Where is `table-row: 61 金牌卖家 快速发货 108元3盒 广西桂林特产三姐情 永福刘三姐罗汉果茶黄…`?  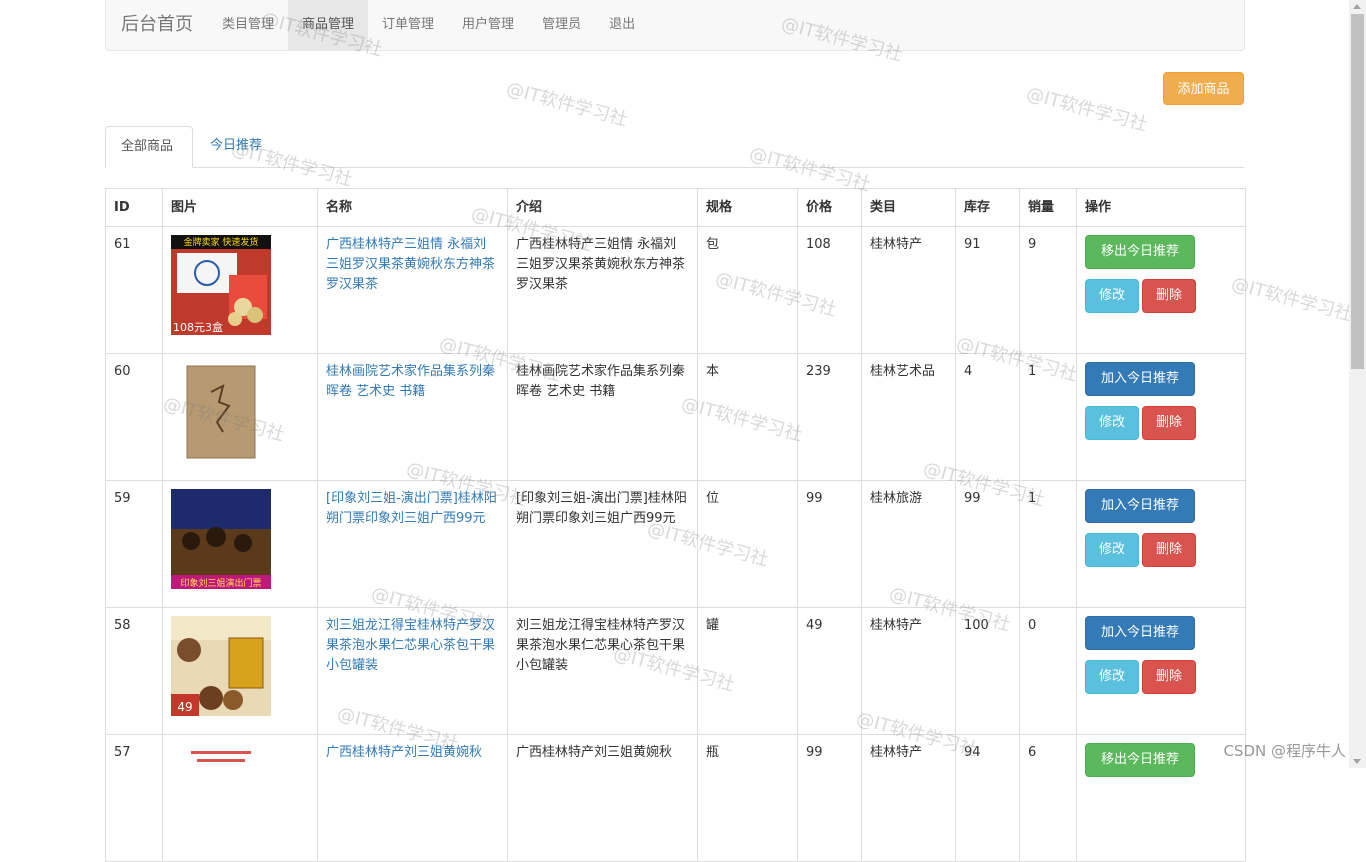 table-row: 61 金牌卖家 快速发货 108元3盒 广西桂林特产三姐情 永福刘三姐罗汉果茶黄… is located at coordinates (675, 290).